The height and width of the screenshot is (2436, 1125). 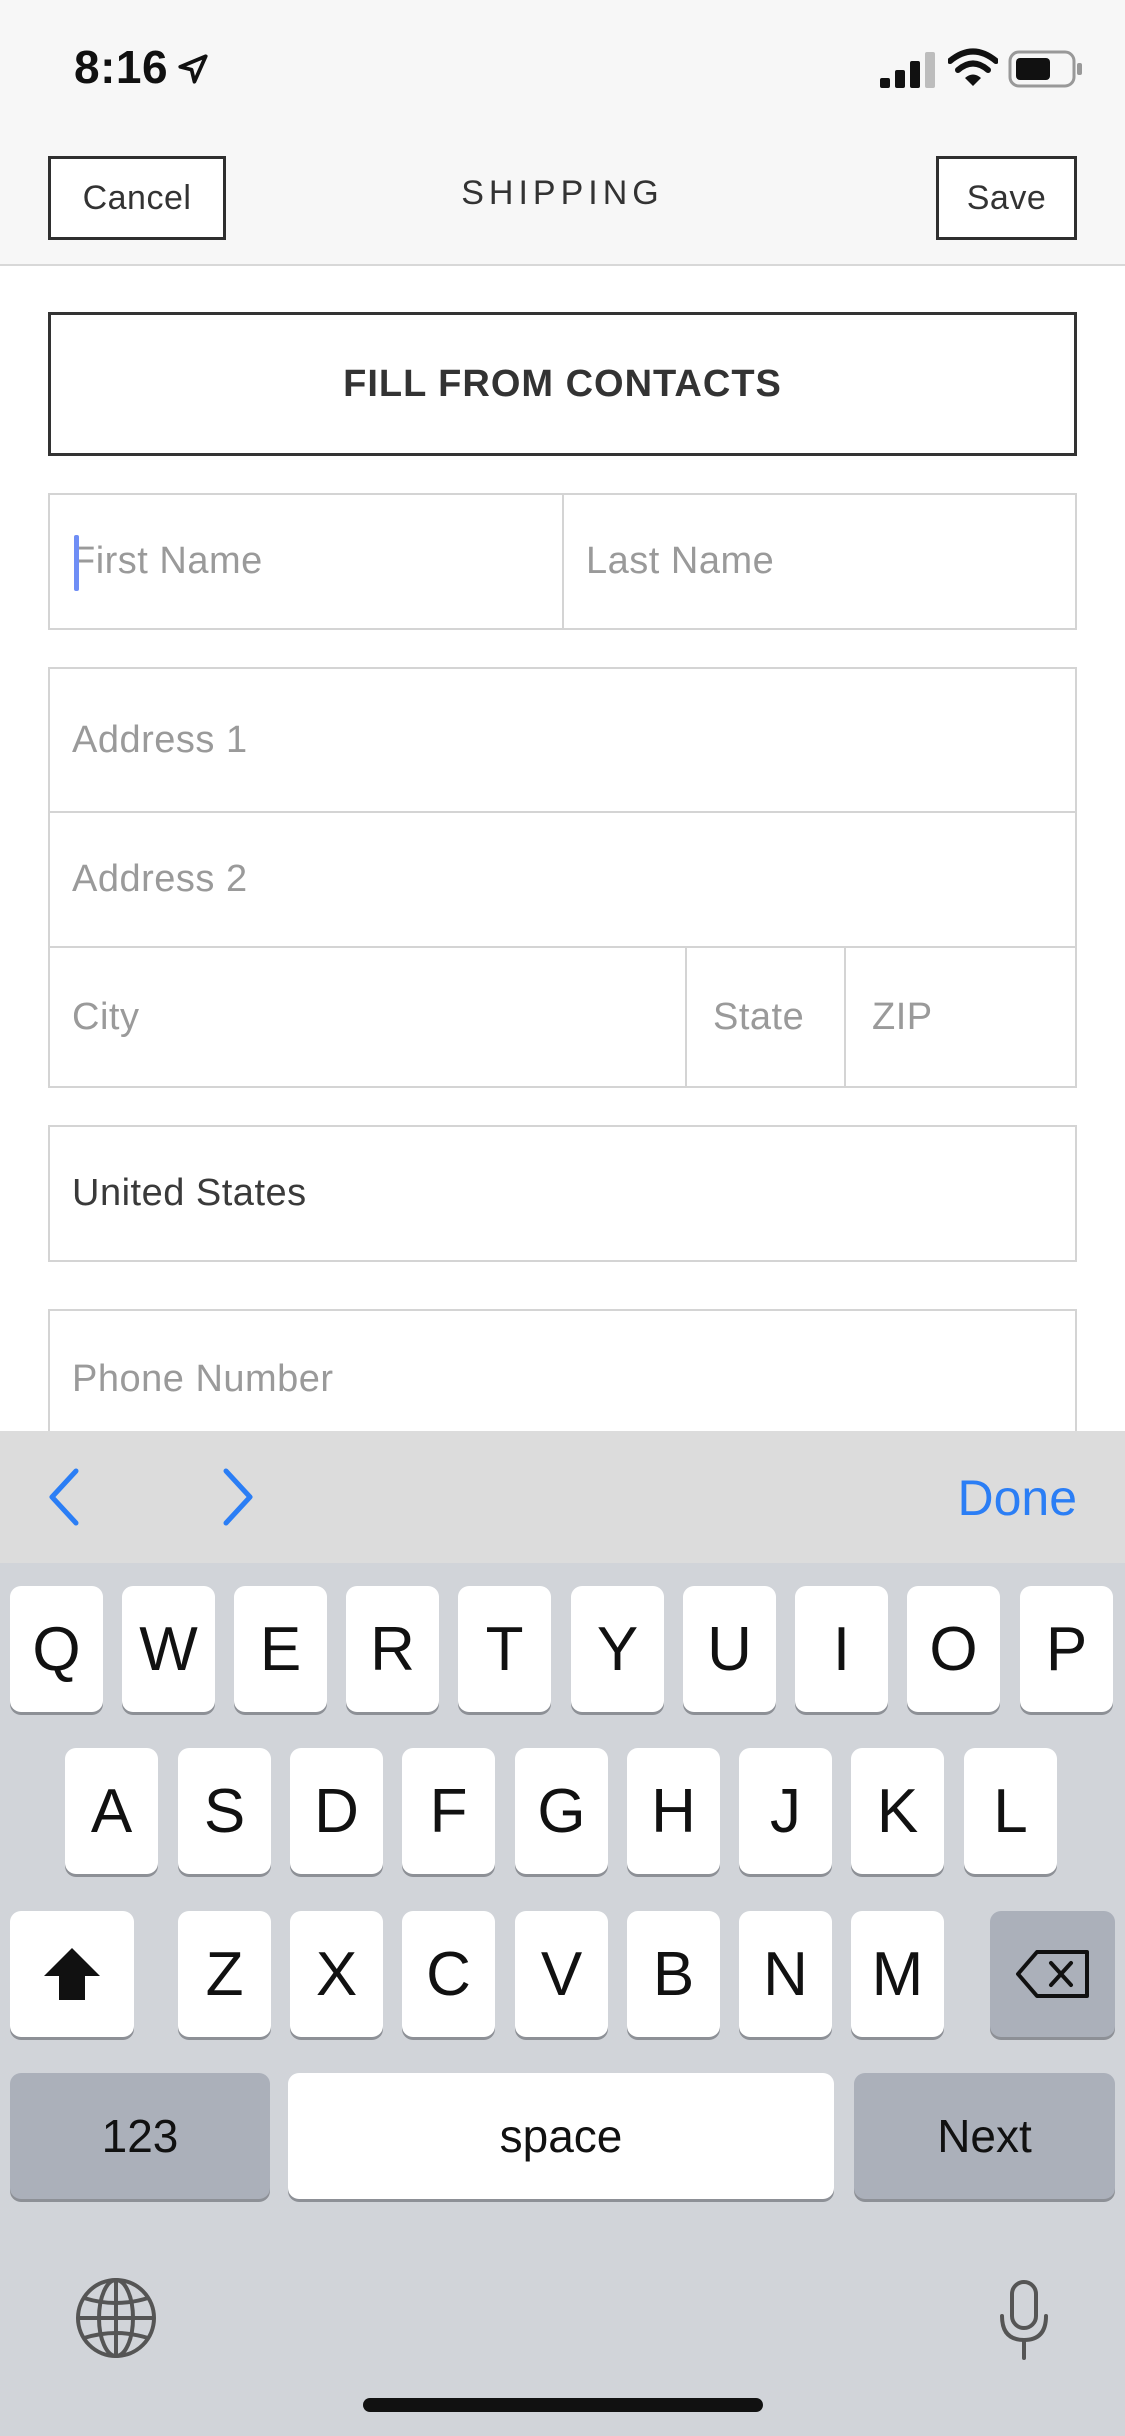 I want to click on key-r: R, so click(x=392, y=1649).